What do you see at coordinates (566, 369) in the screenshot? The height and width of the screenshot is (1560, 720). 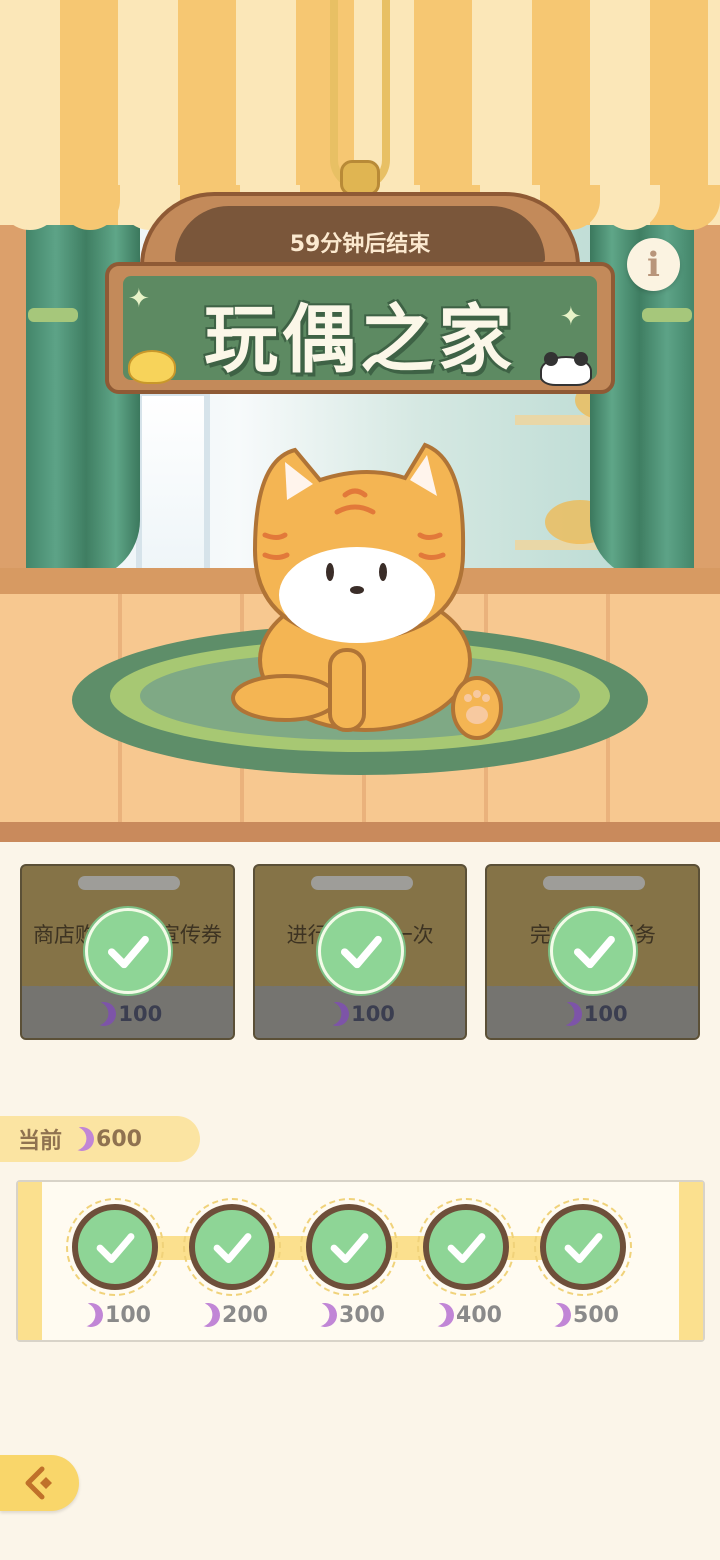 I see `panda-doll-icon` at bounding box center [566, 369].